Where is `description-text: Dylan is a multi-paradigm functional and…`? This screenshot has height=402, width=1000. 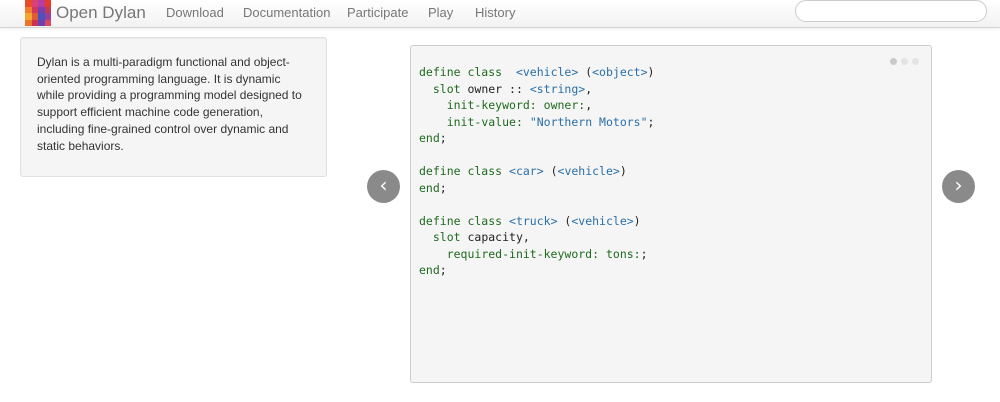 description-text: Dylan is a multi-paradigm functional and… is located at coordinates (169, 104).